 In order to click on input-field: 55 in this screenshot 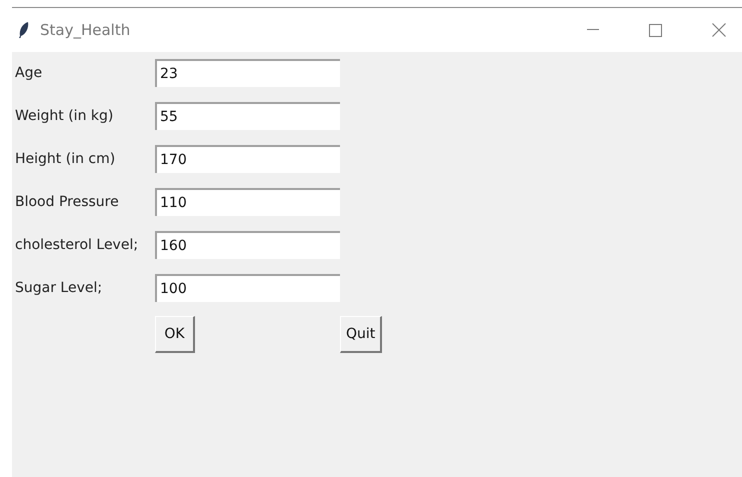, I will do `click(247, 116)`.